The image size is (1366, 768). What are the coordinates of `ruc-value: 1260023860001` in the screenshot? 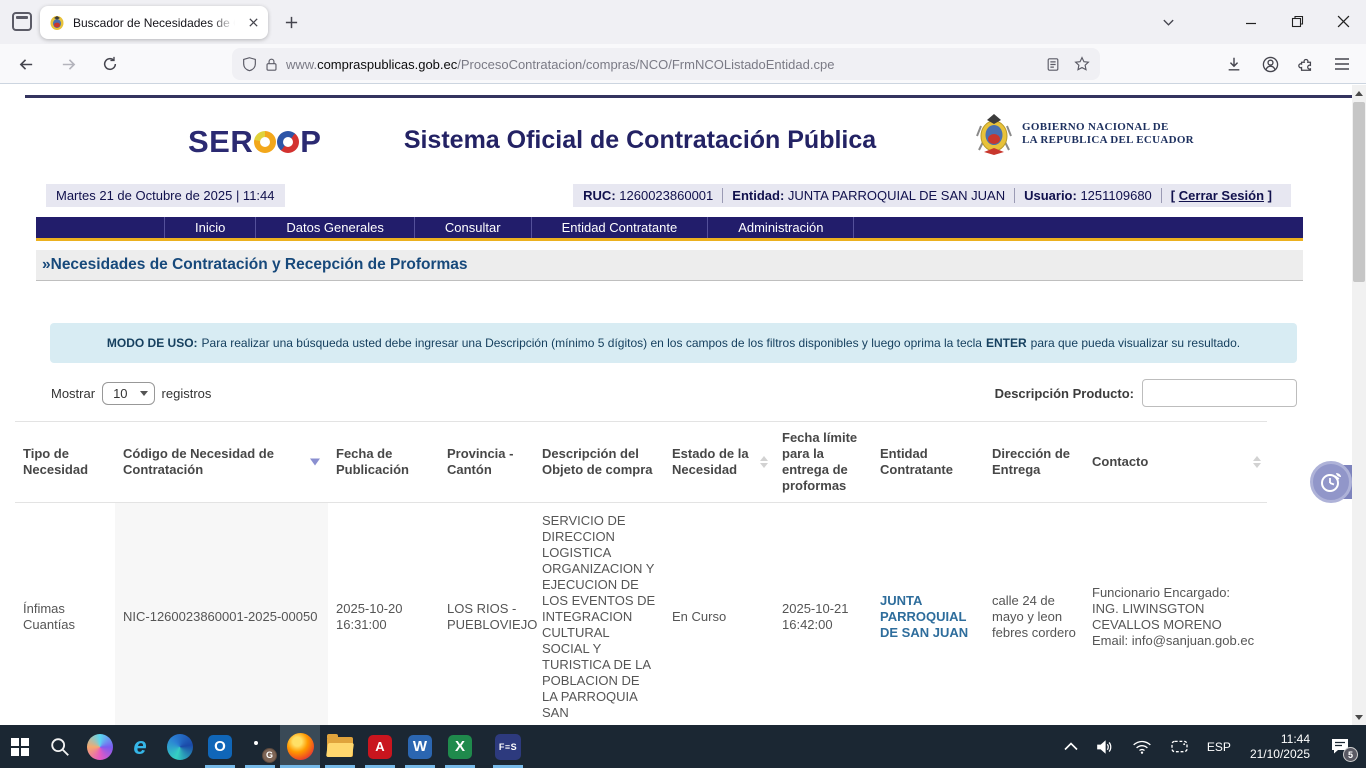 It's located at (666, 195).